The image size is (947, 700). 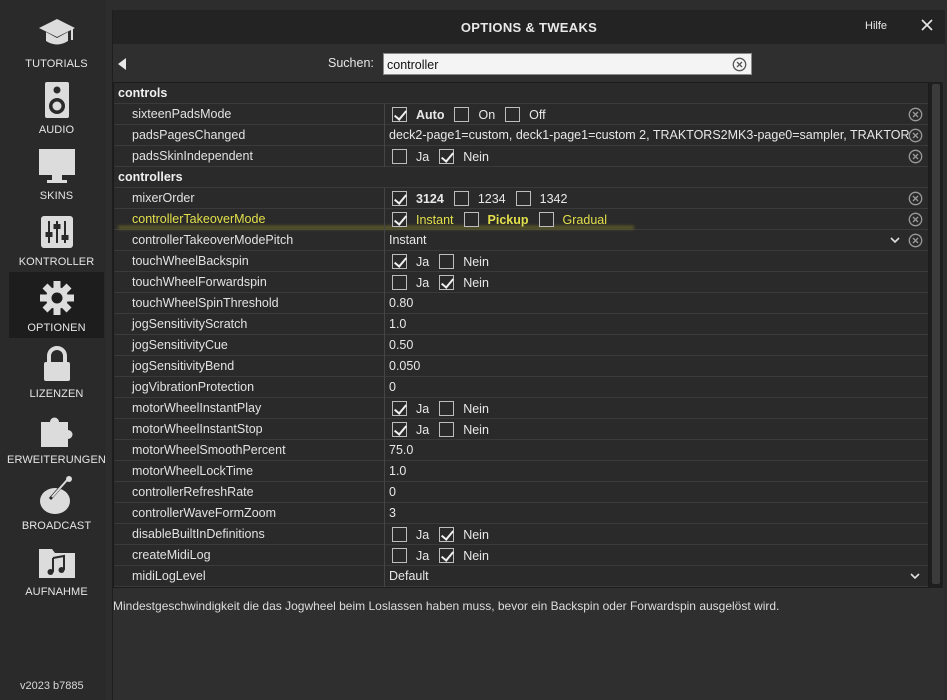 What do you see at coordinates (193, 387) in the screenshot?
I see `setting-name: jogVibrationProtection` at bounding box center [193, 387].